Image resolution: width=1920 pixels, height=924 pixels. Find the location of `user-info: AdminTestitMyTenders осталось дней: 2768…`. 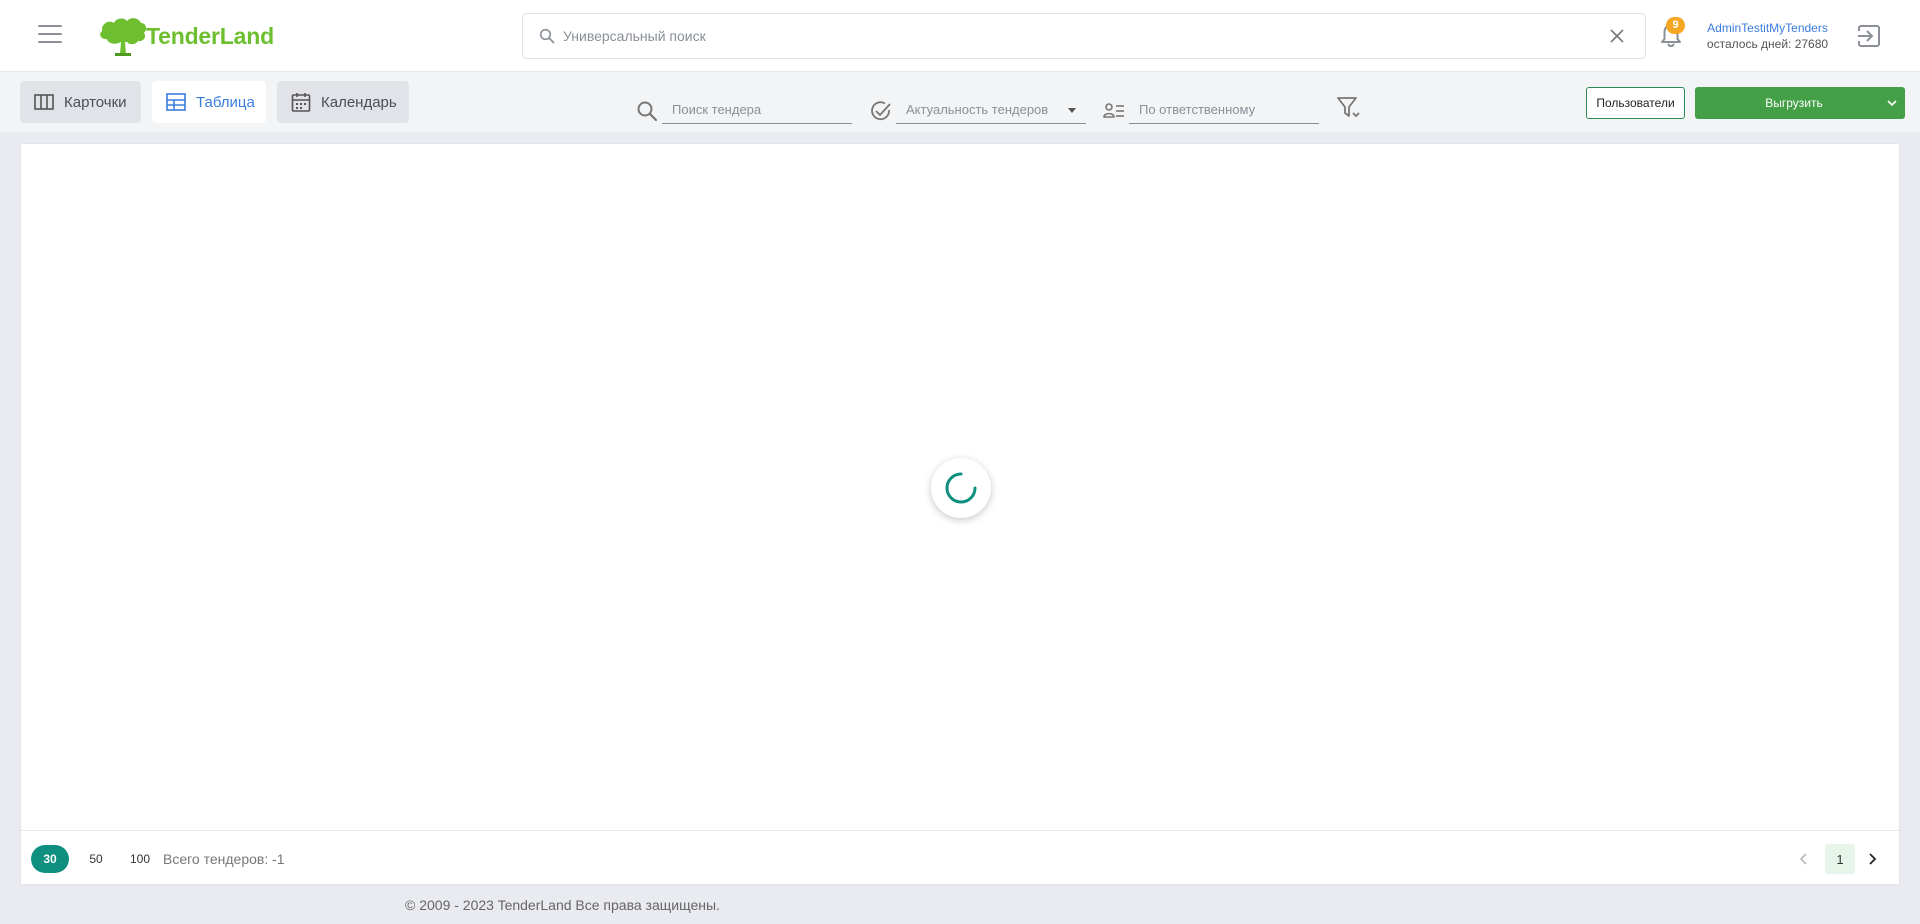

user-info: AdminTestitMyTenders осталось дней: 2768… is located at coordinates (1767, 36).